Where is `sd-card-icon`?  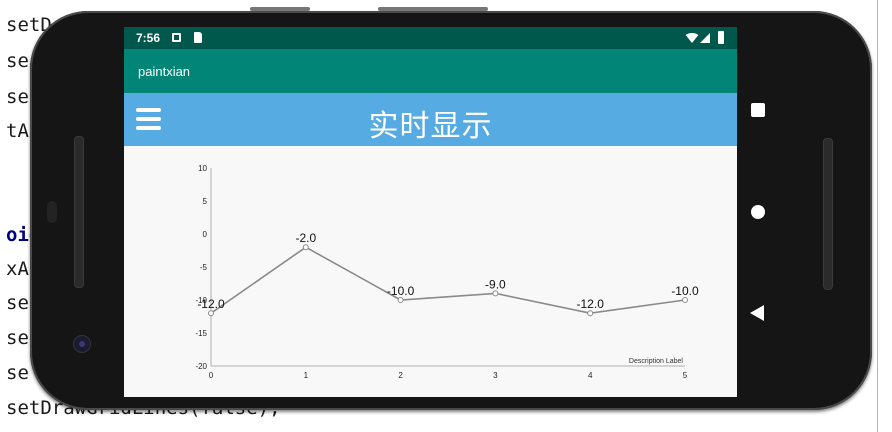 sd-card-icon is located at coordinates (198, 37).